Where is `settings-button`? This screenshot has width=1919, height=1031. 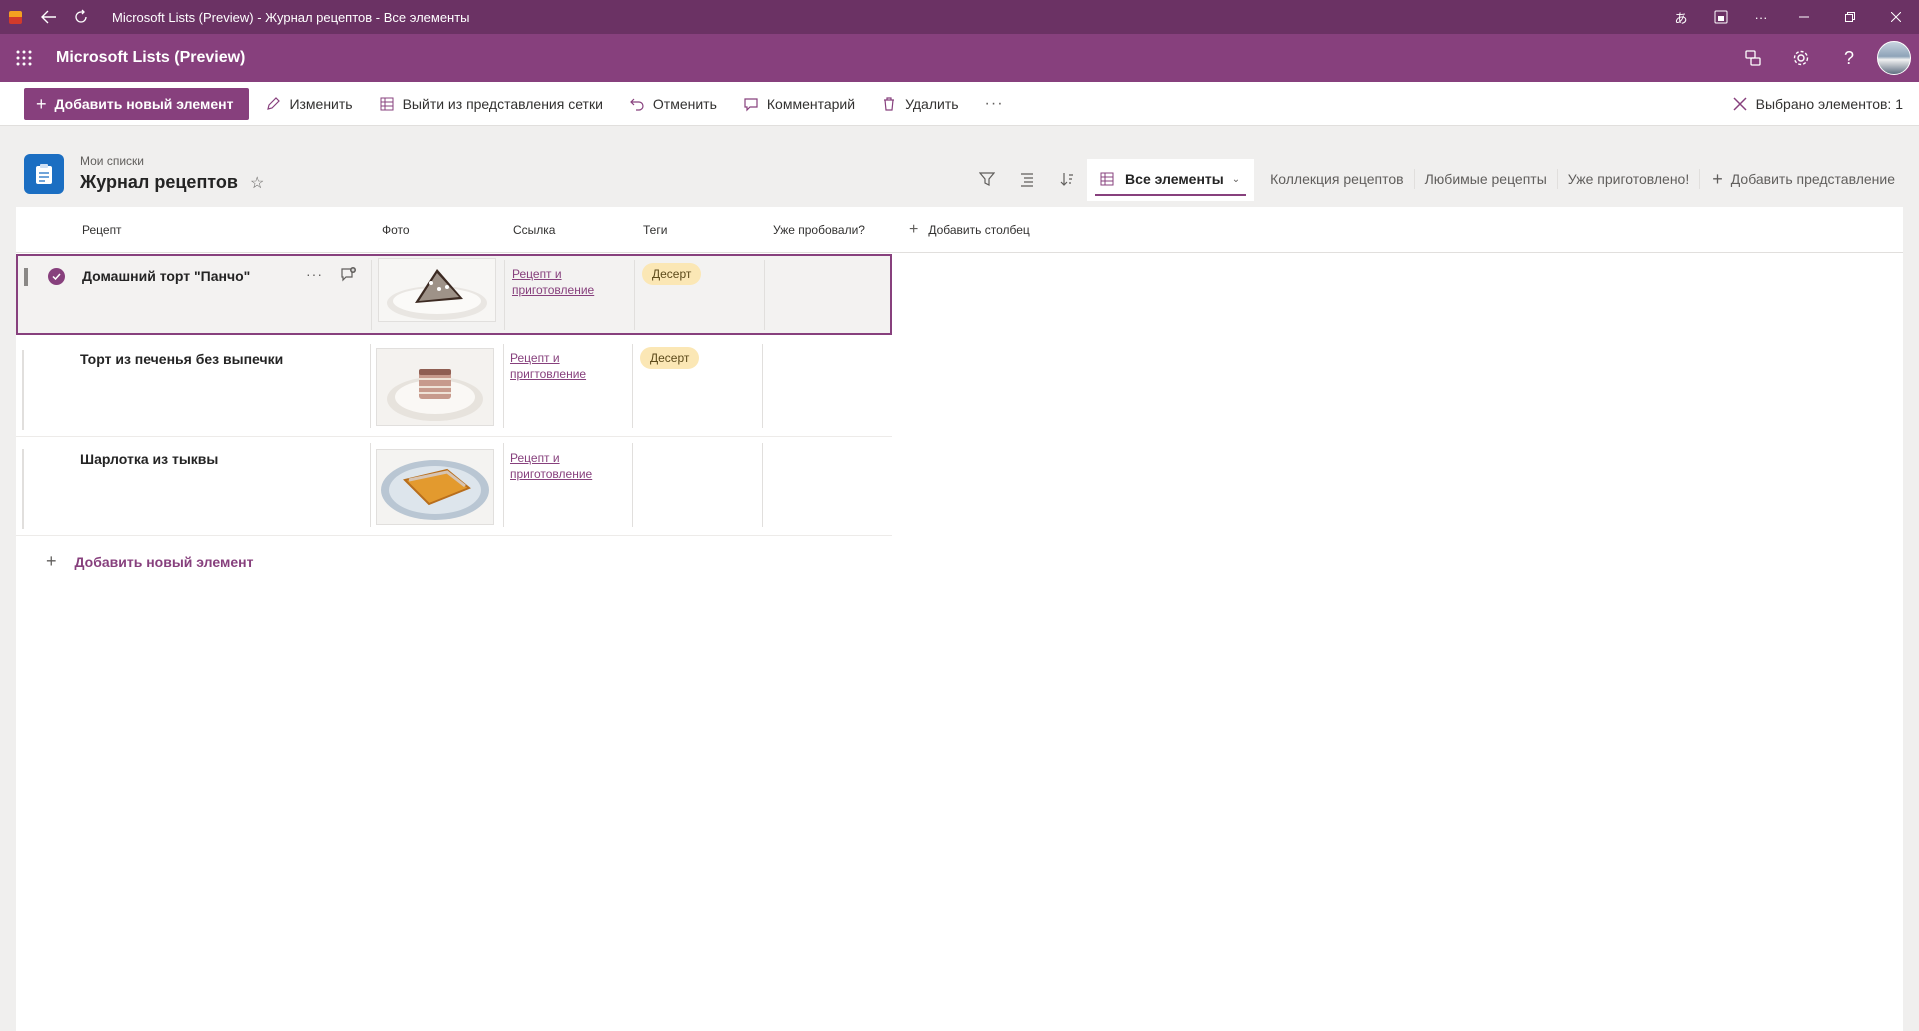
settings-button is located at coordinates (1801, 58).